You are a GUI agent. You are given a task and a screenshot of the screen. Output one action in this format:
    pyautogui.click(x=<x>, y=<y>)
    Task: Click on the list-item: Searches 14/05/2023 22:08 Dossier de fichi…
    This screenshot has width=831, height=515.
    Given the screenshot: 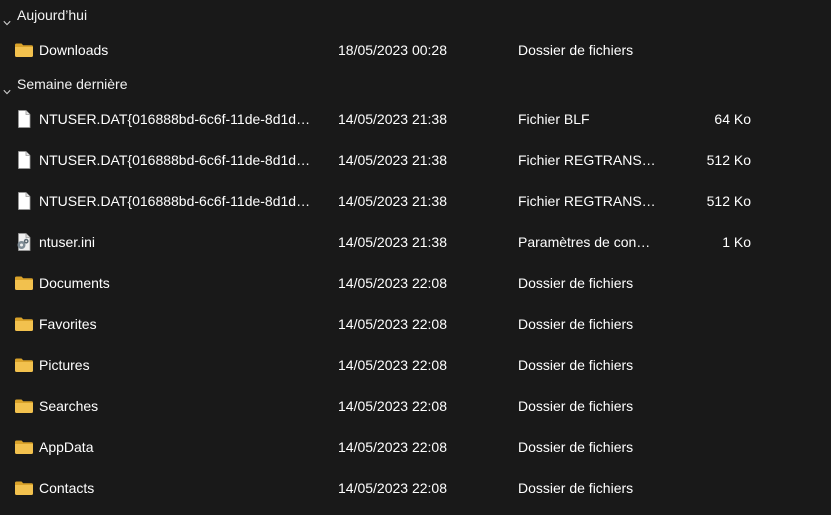 What is the action you would take?
    pyautogui.click(x=415, y=406)
    